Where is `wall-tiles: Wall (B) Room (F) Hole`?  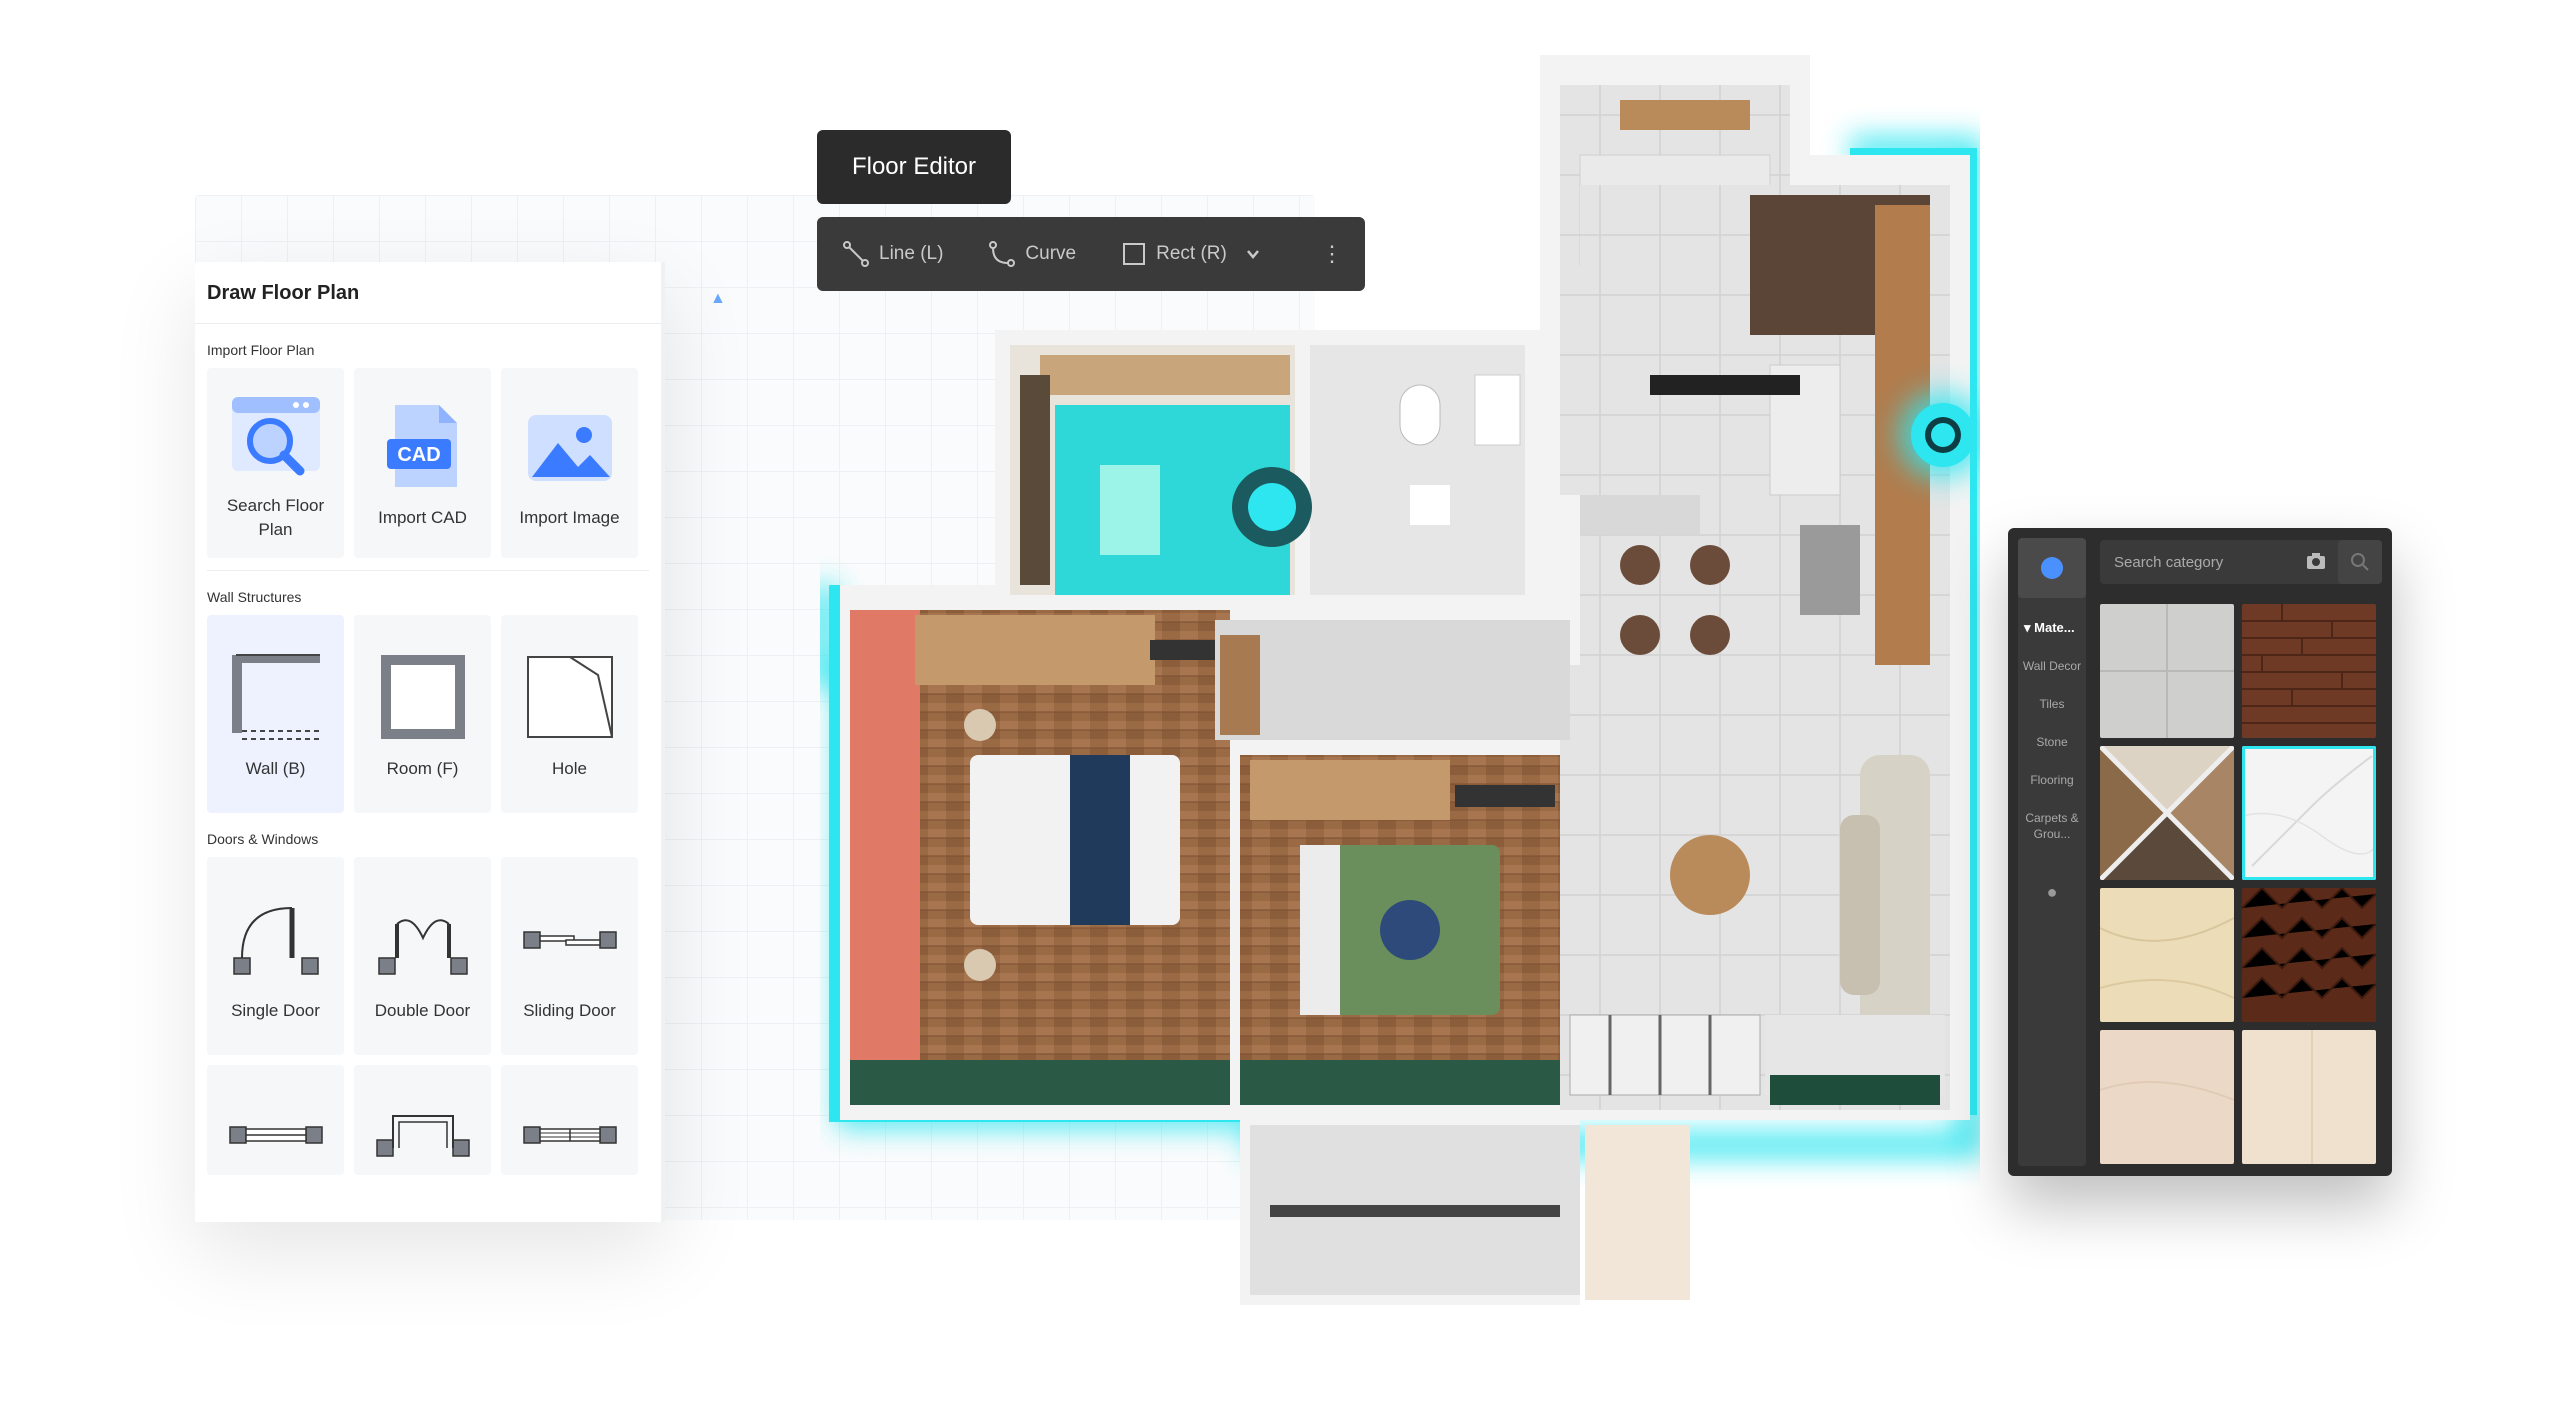 wall-tiles: Wall (B) Room (F) Hole is located at coordinates (428, 714).